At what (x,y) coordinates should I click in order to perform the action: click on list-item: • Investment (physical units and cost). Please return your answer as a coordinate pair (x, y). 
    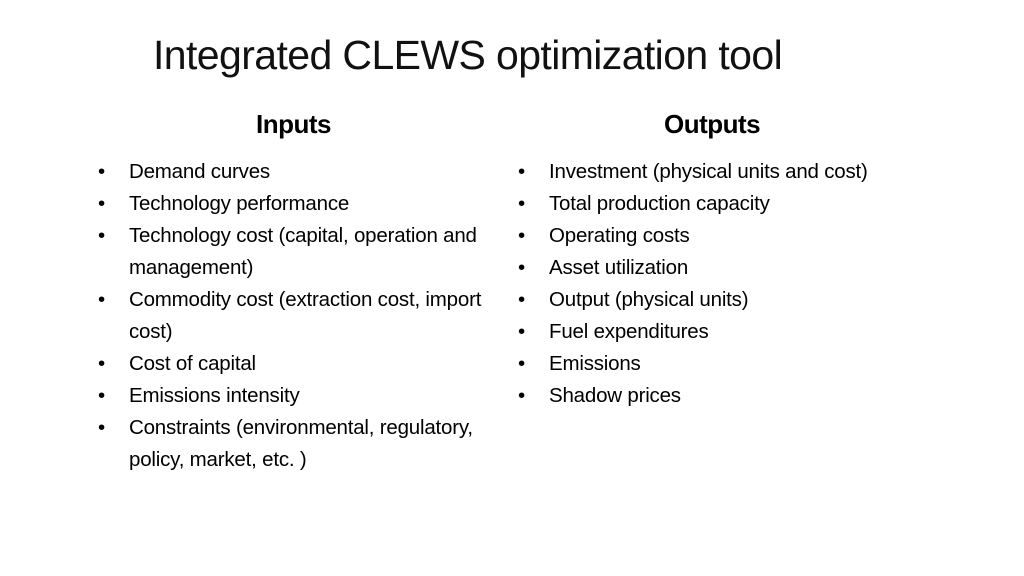
    Looking at the image, I should click on (733, 172).